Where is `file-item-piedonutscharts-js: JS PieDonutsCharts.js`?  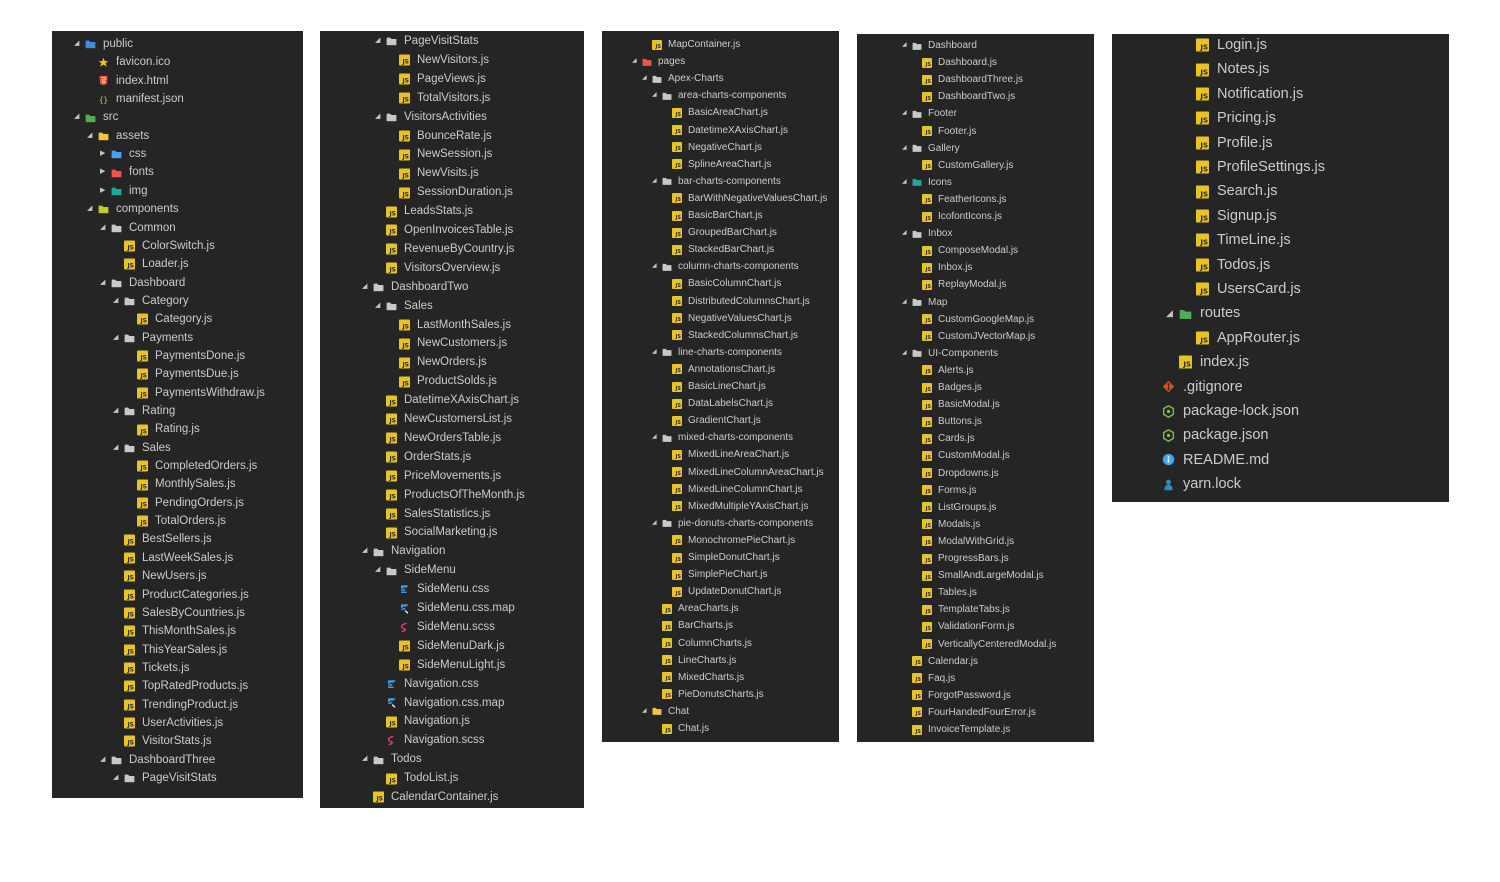 file-item-piedonutscharts-js: JS PieDonutsCharts.js is located at coordinates (720, 694).